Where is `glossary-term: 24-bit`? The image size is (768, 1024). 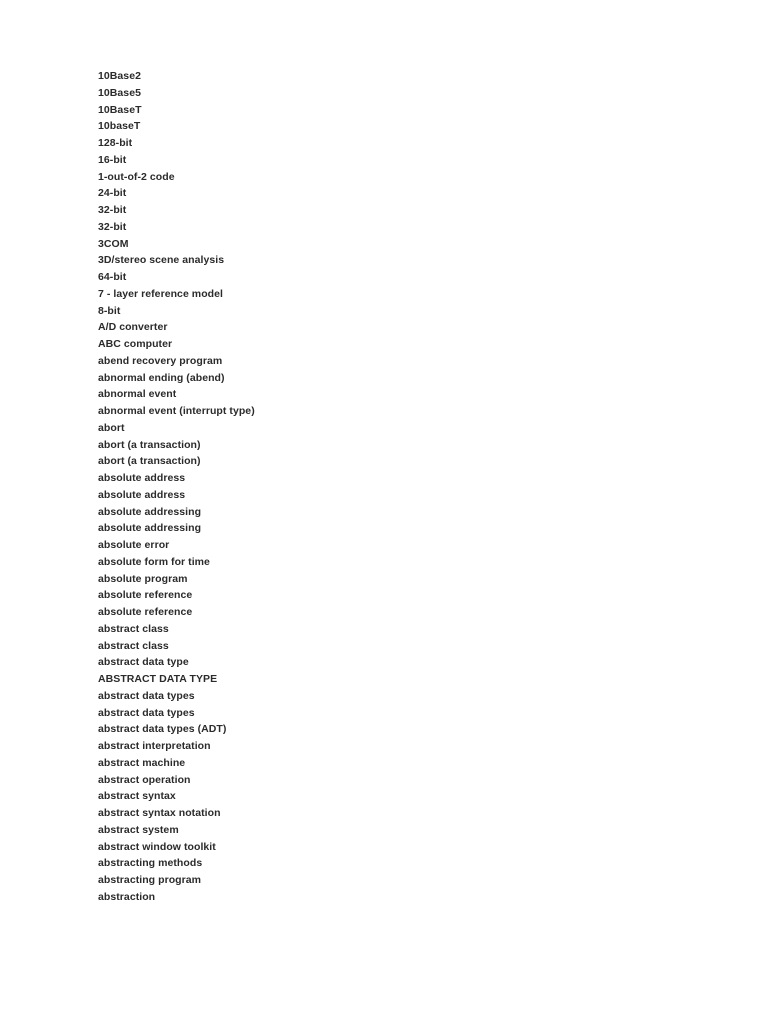 glossary-term: 24-bit is located at coordinates (112, 193).